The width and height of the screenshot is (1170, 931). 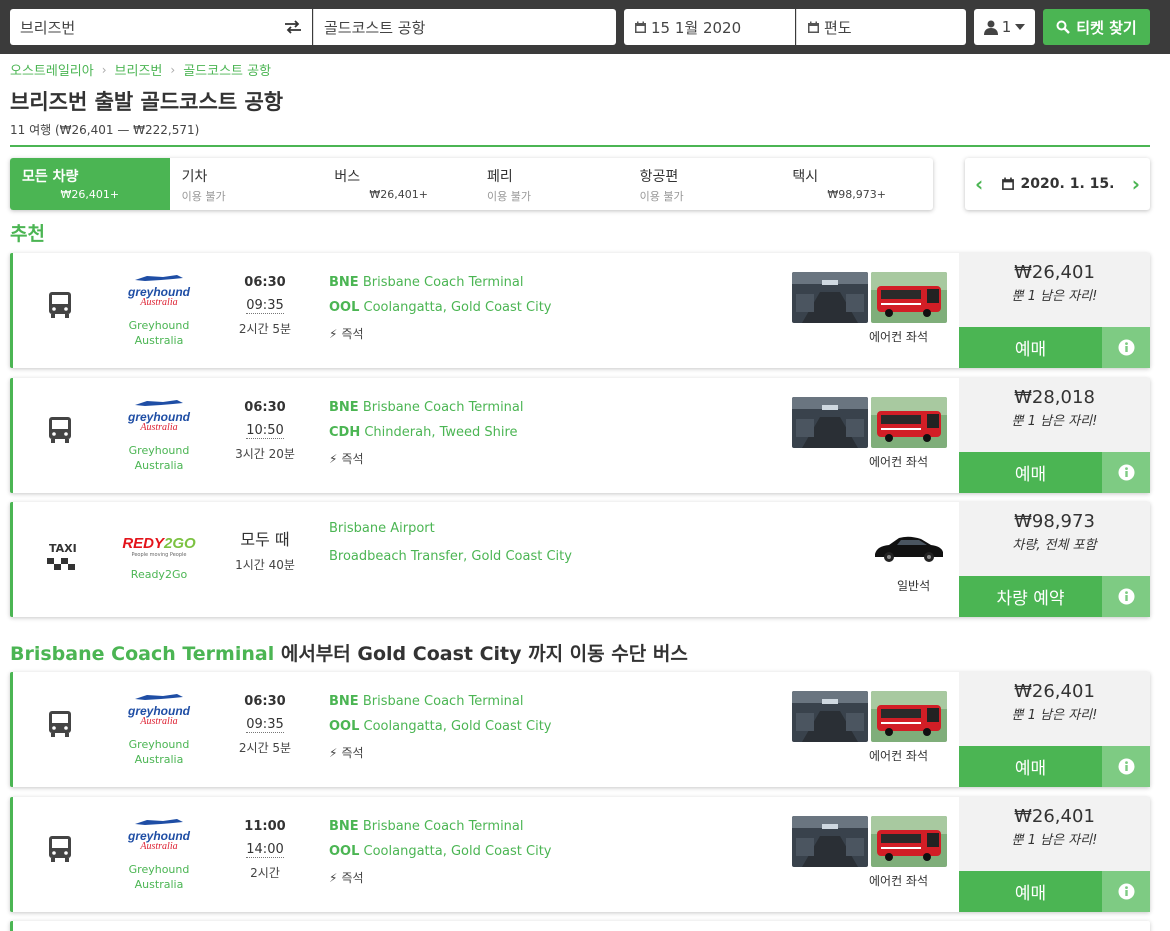 I want to click on taxi-checker-icon, so click(x=61, y=564).